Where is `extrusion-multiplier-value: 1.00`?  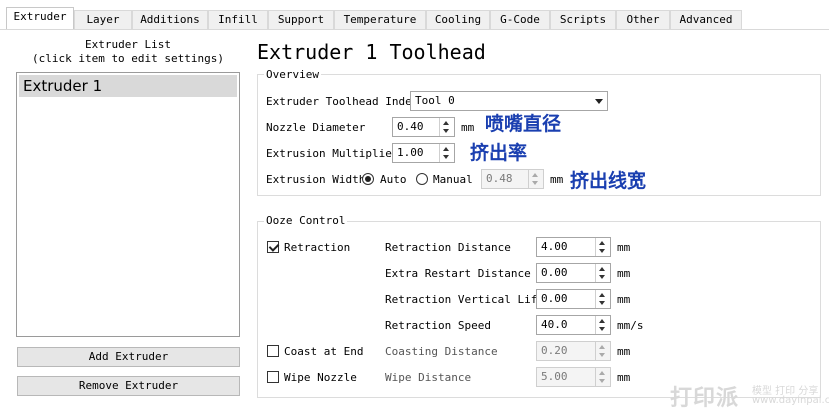 extrusion-multiplier-value: 1.00 is located at coordinates (410, 152).